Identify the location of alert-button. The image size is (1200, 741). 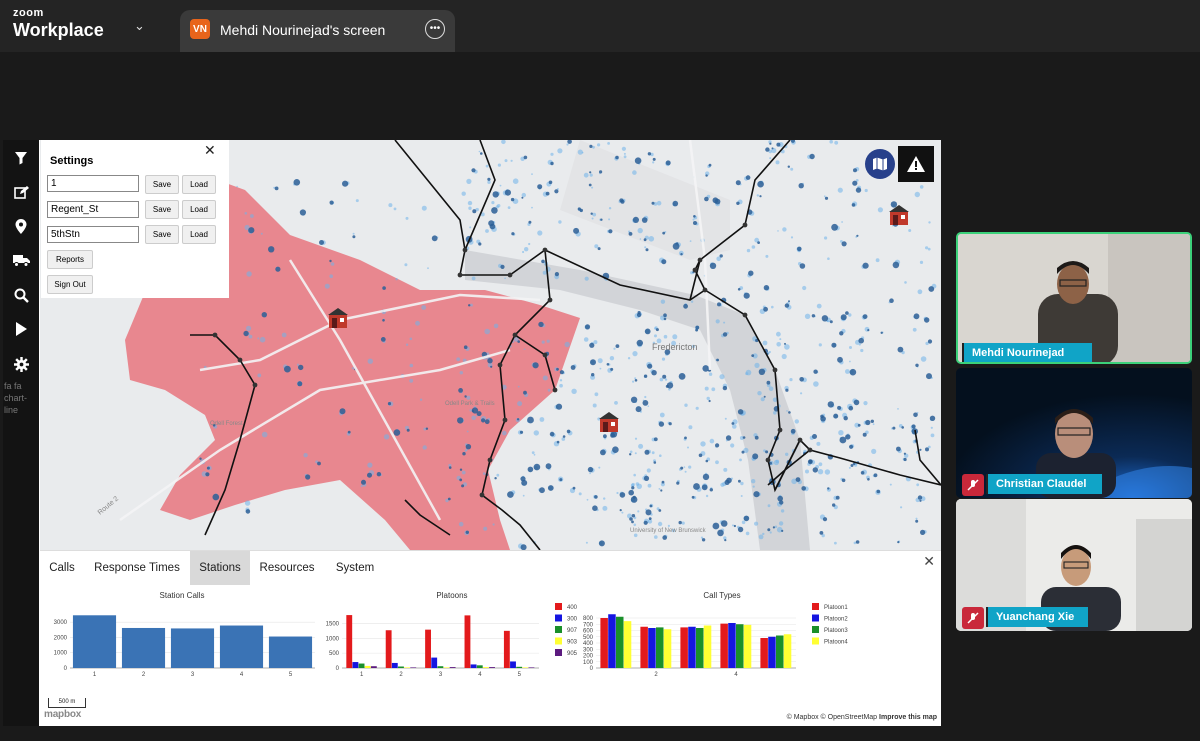
(916, 164).